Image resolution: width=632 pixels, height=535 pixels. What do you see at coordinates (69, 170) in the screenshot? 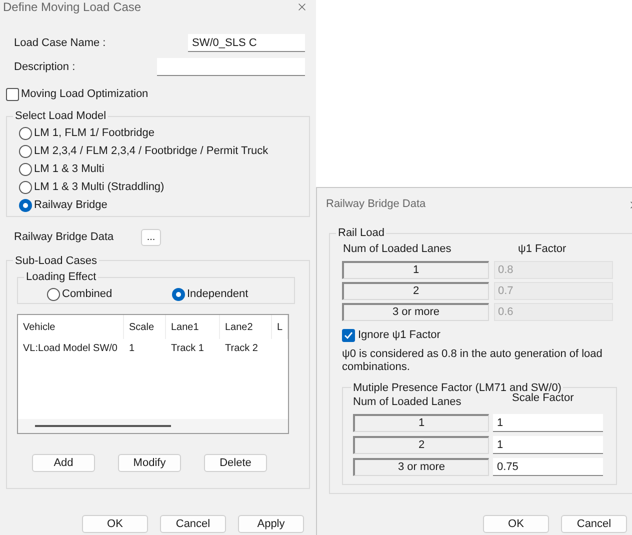
I see `radio-label: LM 1 & 3 Multi` at bounding box center [69, 170].